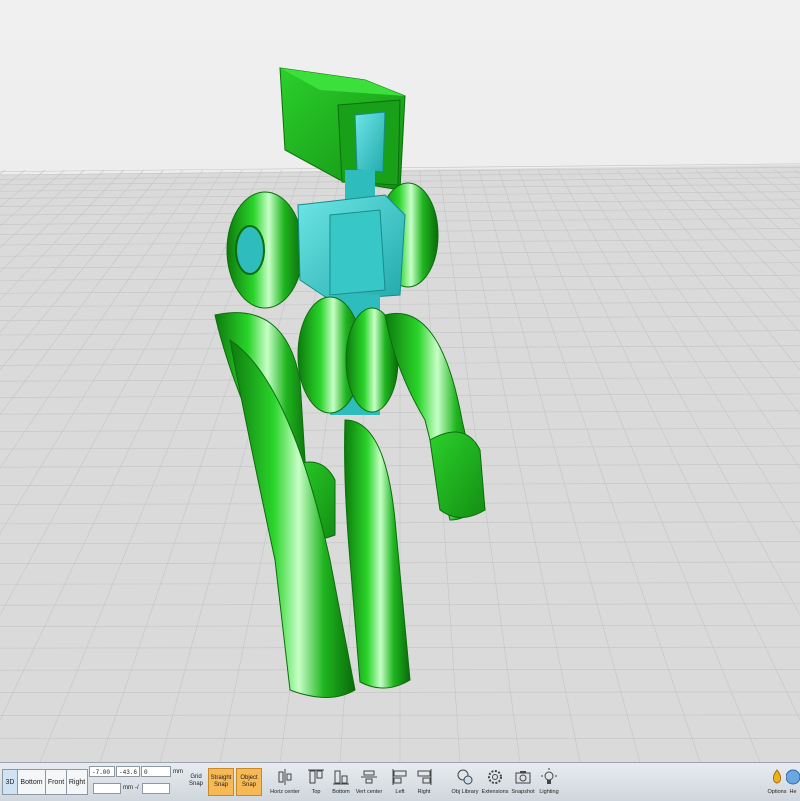 The image size is (800, 801). Describe the element at coordinates (369, 777) in the screenshot. I see `align-vert-center-icon` at that location.